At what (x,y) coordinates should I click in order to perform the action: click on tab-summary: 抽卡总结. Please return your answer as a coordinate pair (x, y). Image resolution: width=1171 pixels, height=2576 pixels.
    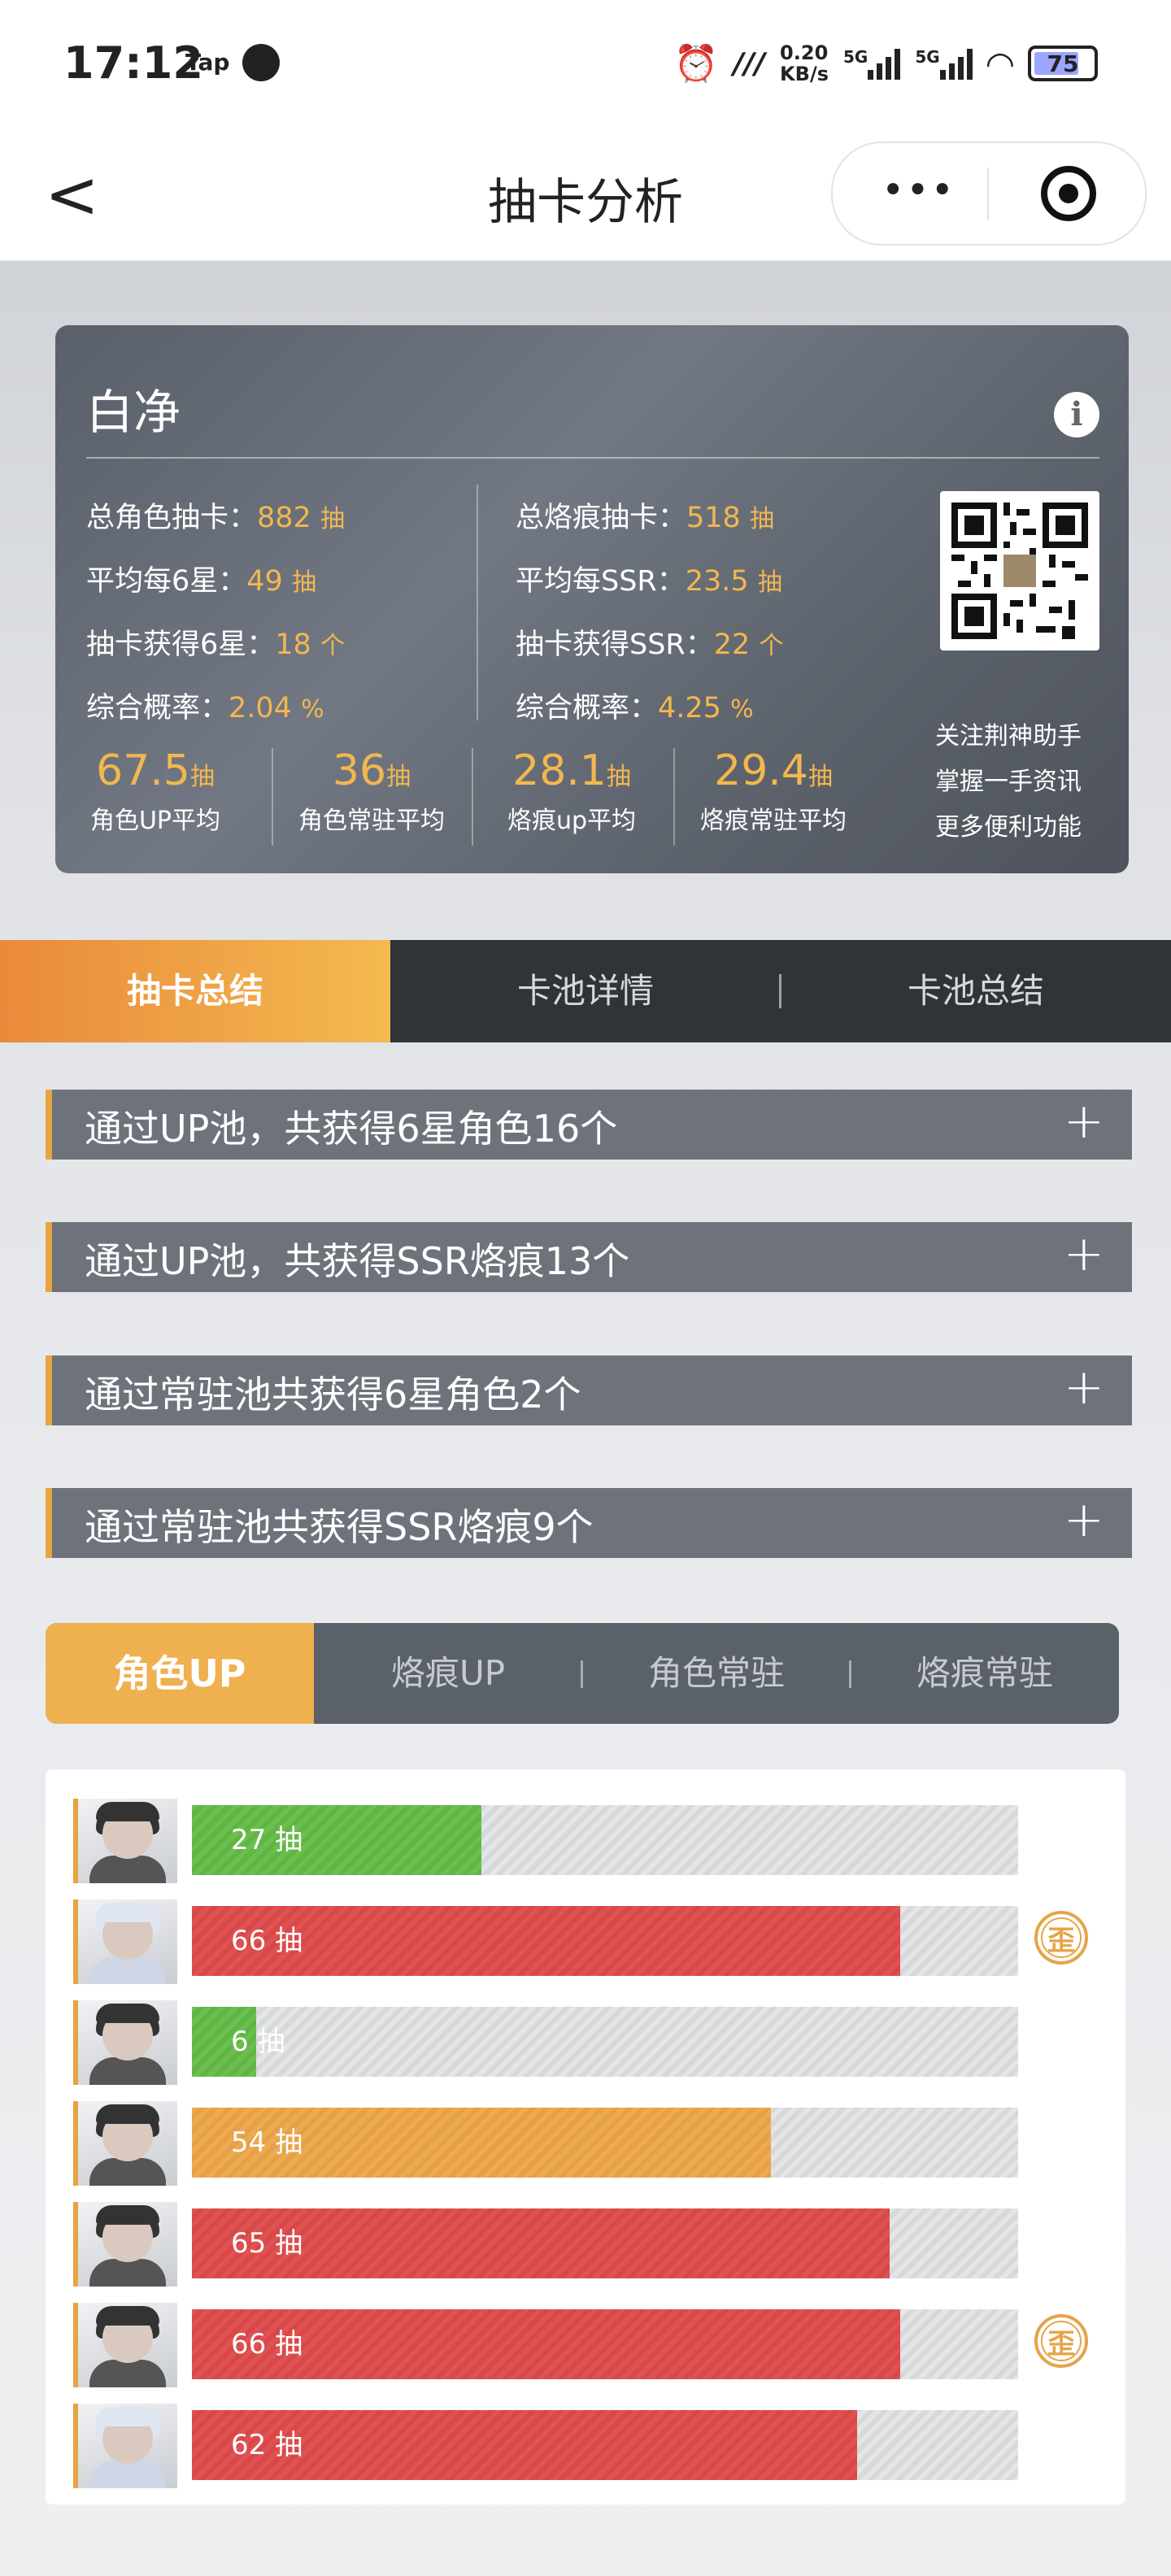
    Looking at the image, I should click on (195, 991).